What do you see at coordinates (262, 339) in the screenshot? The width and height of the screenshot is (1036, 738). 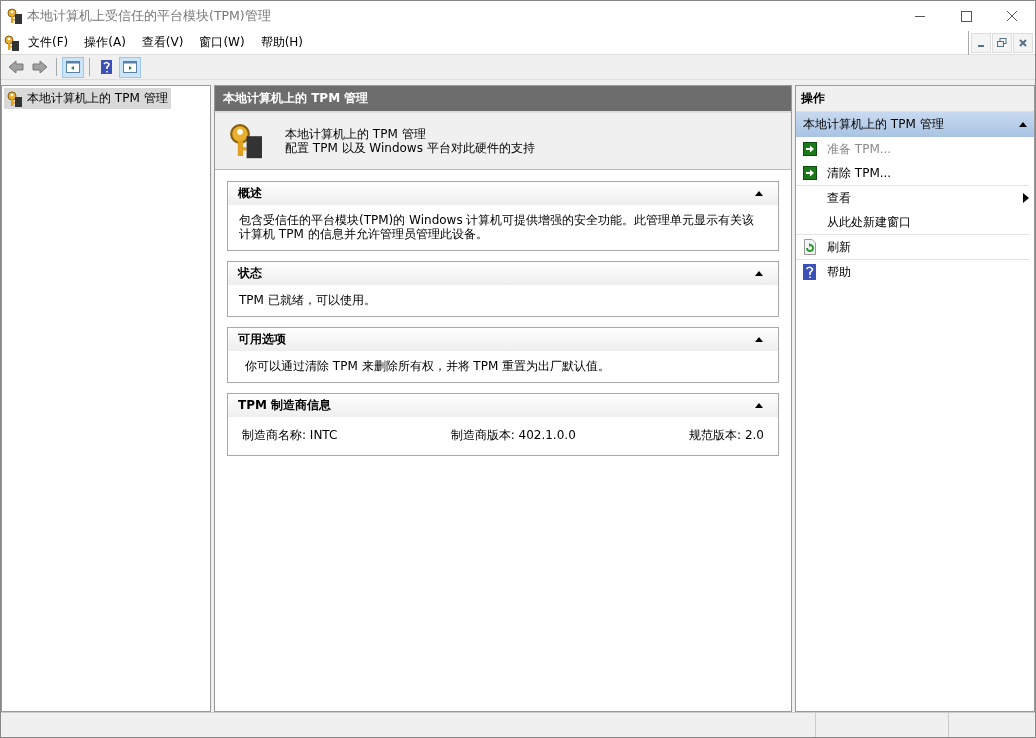 I see `section-title: 可用选项` at bounding box center [262, 339].